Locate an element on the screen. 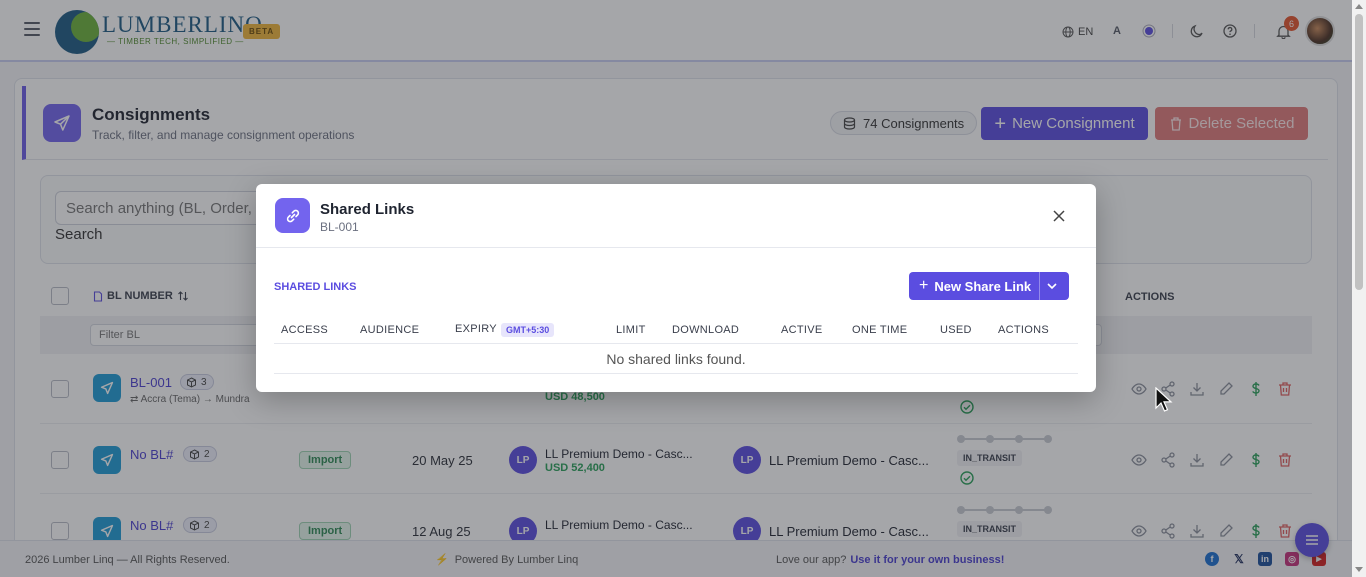 Image resolution: width=1366 pixels, height=577 pixels. column-header-limit: LIMIT is located at coordinates (631, 330).